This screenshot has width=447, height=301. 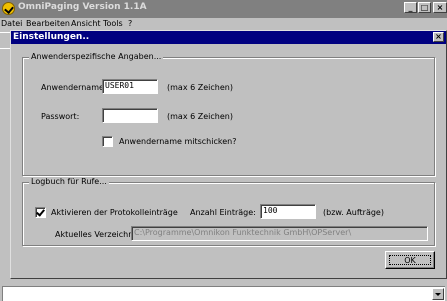 I want to click on activate-log-label: Aktivieren der Protokolleinträge, so click(x=114, y=212).